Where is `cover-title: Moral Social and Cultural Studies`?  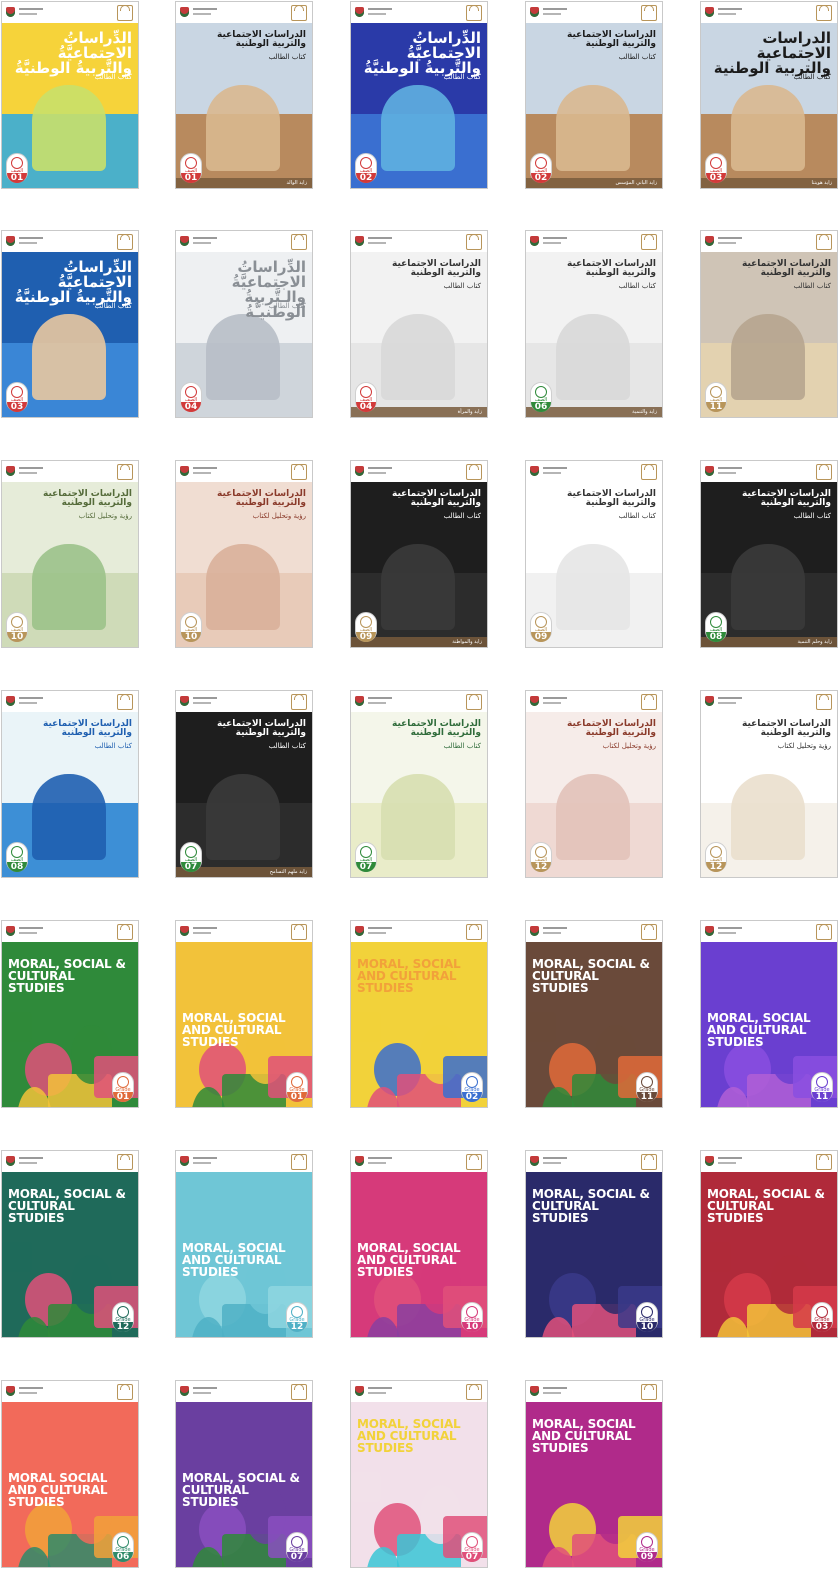
cover-title: Moral Social and Cultural Studies is located at coordinates (58, 1490).